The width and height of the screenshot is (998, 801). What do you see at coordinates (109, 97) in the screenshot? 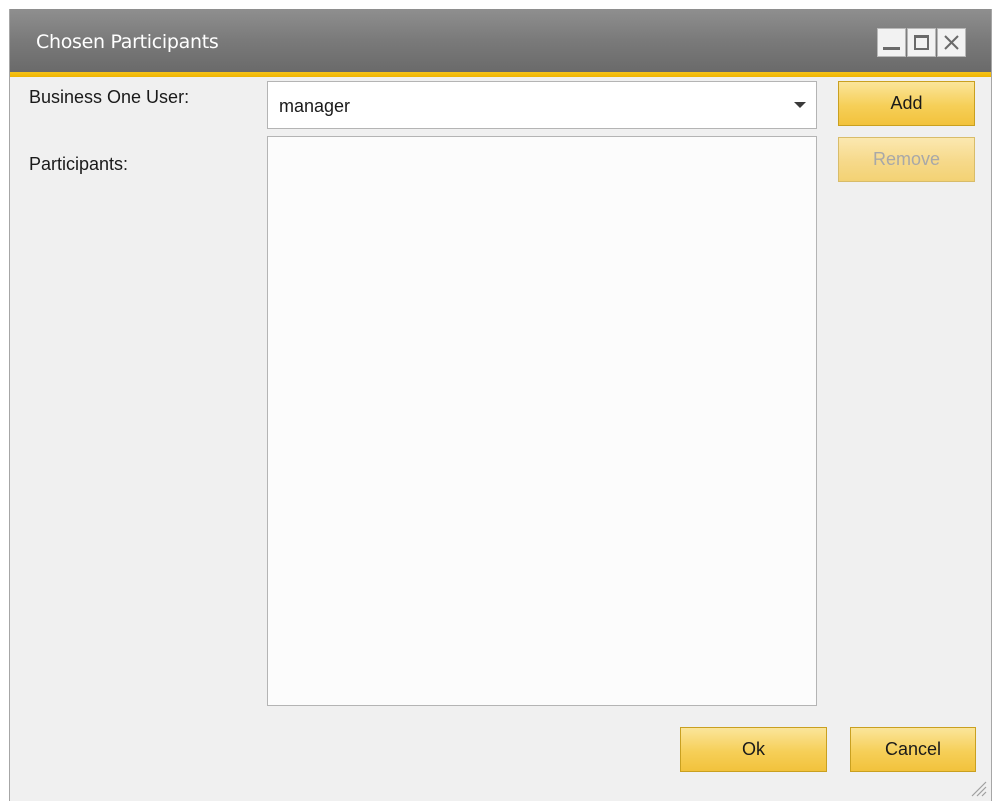
I see `business-one-user-label: Business One User:` at bounding box center [109, 97].